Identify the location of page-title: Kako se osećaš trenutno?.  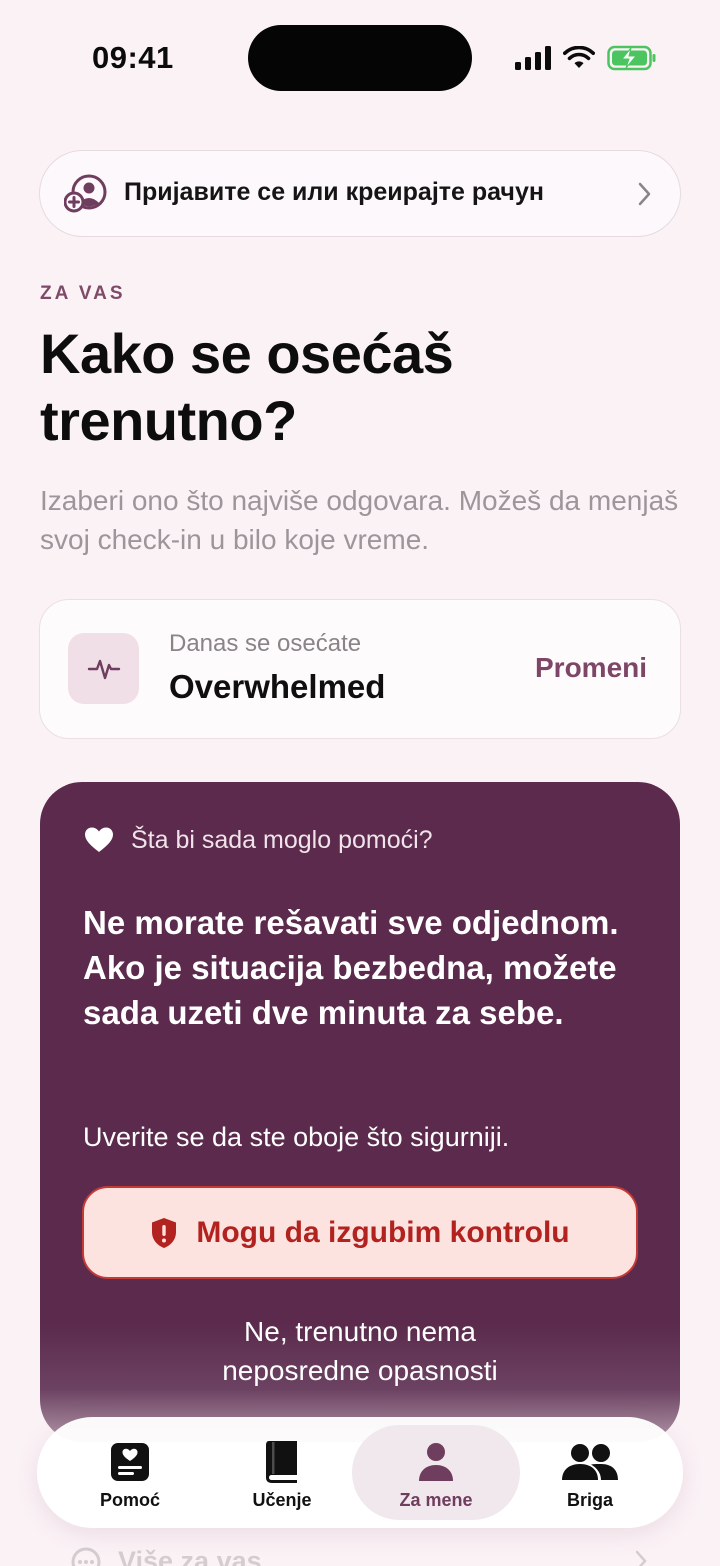
(247, 387).